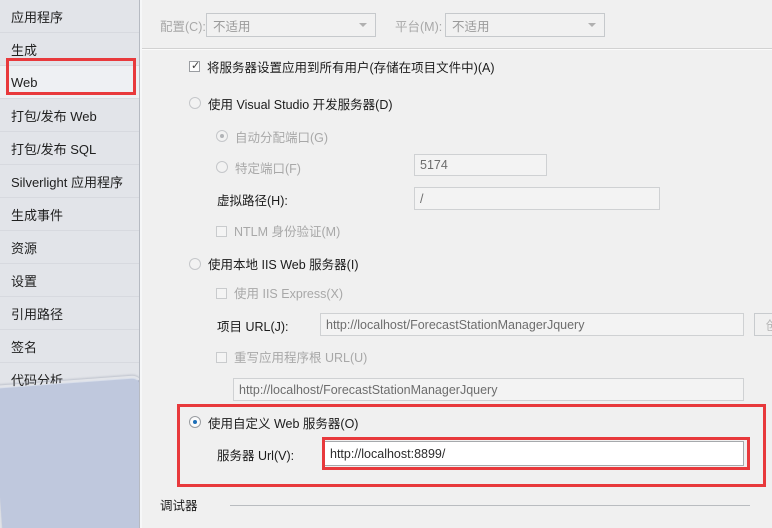  I want to click on sidebar-item-package-publish-sql: 打包/发布 SQL, so click(69, 148).